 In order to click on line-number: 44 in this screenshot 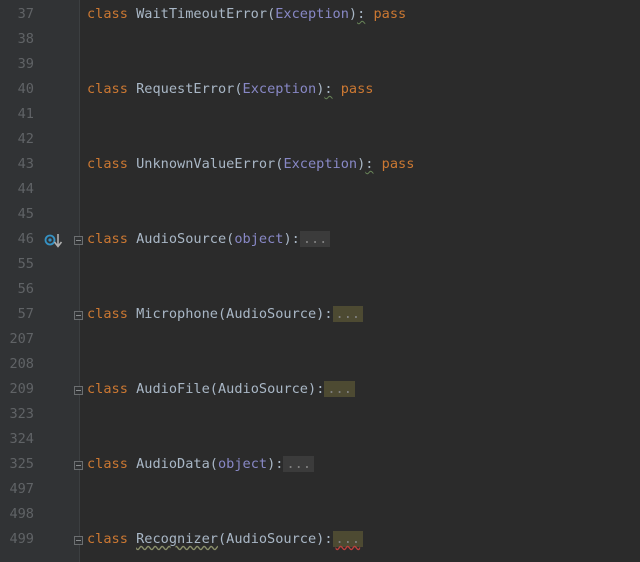, I will do `click(25, 189)`.